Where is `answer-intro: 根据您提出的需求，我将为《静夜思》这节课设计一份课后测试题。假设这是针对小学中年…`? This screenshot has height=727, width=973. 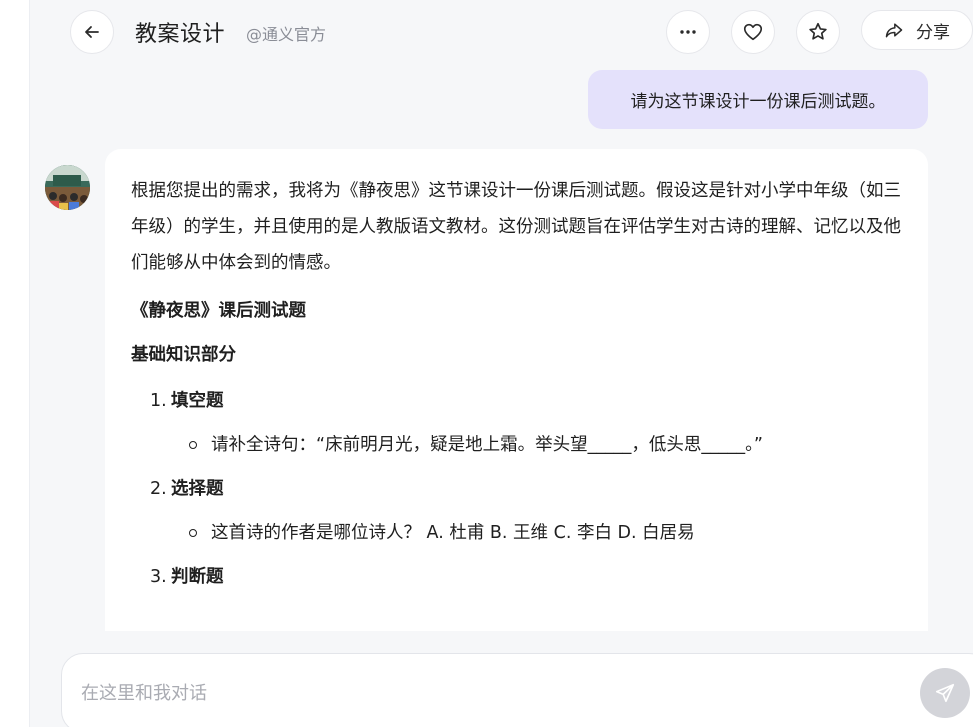 answer-intro: 根据您提出的需求，我将为《静夜思》这节课设计一份课后测试题。假设这是针对小学中年… is located at coordinates (516, 227).